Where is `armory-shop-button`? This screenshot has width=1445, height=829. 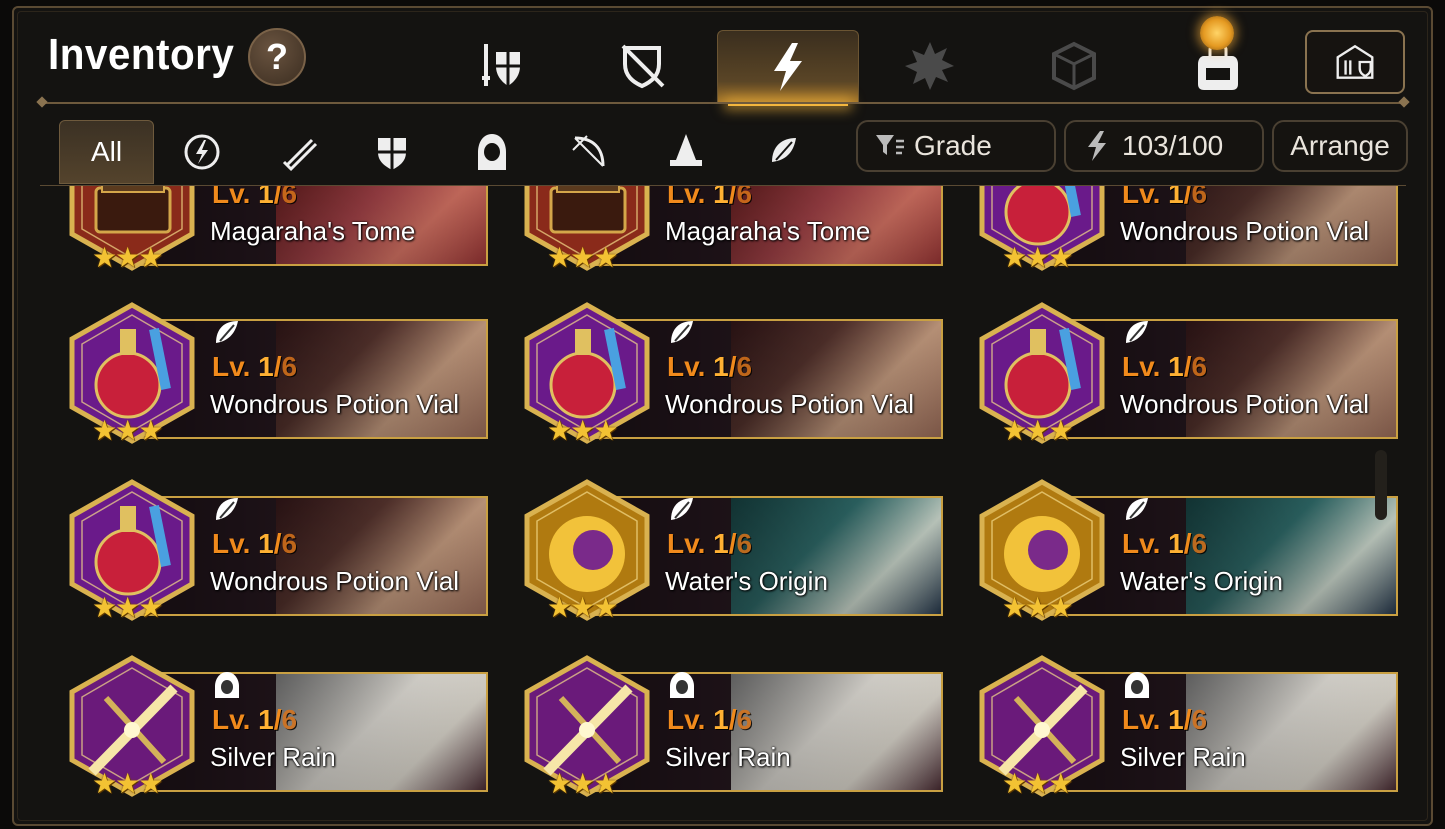 armory-shop-button is located at coordinates (1355, 62).